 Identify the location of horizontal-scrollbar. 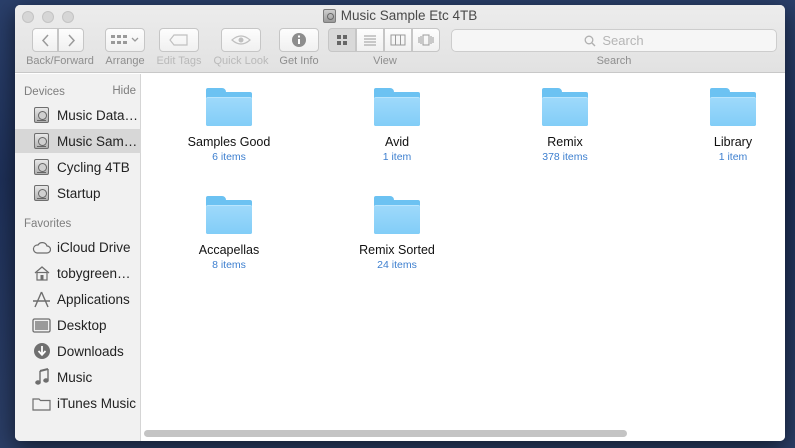
(385, 433).